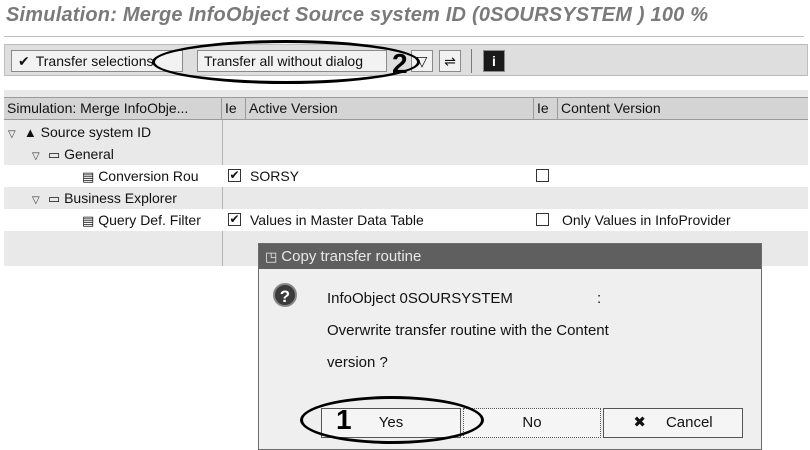 The image size is (810, 450). What do you see at coordinates (30, 132) in the screenshot?
I see `hierarchy-icon: ▲` at bounding box center [30, 132].